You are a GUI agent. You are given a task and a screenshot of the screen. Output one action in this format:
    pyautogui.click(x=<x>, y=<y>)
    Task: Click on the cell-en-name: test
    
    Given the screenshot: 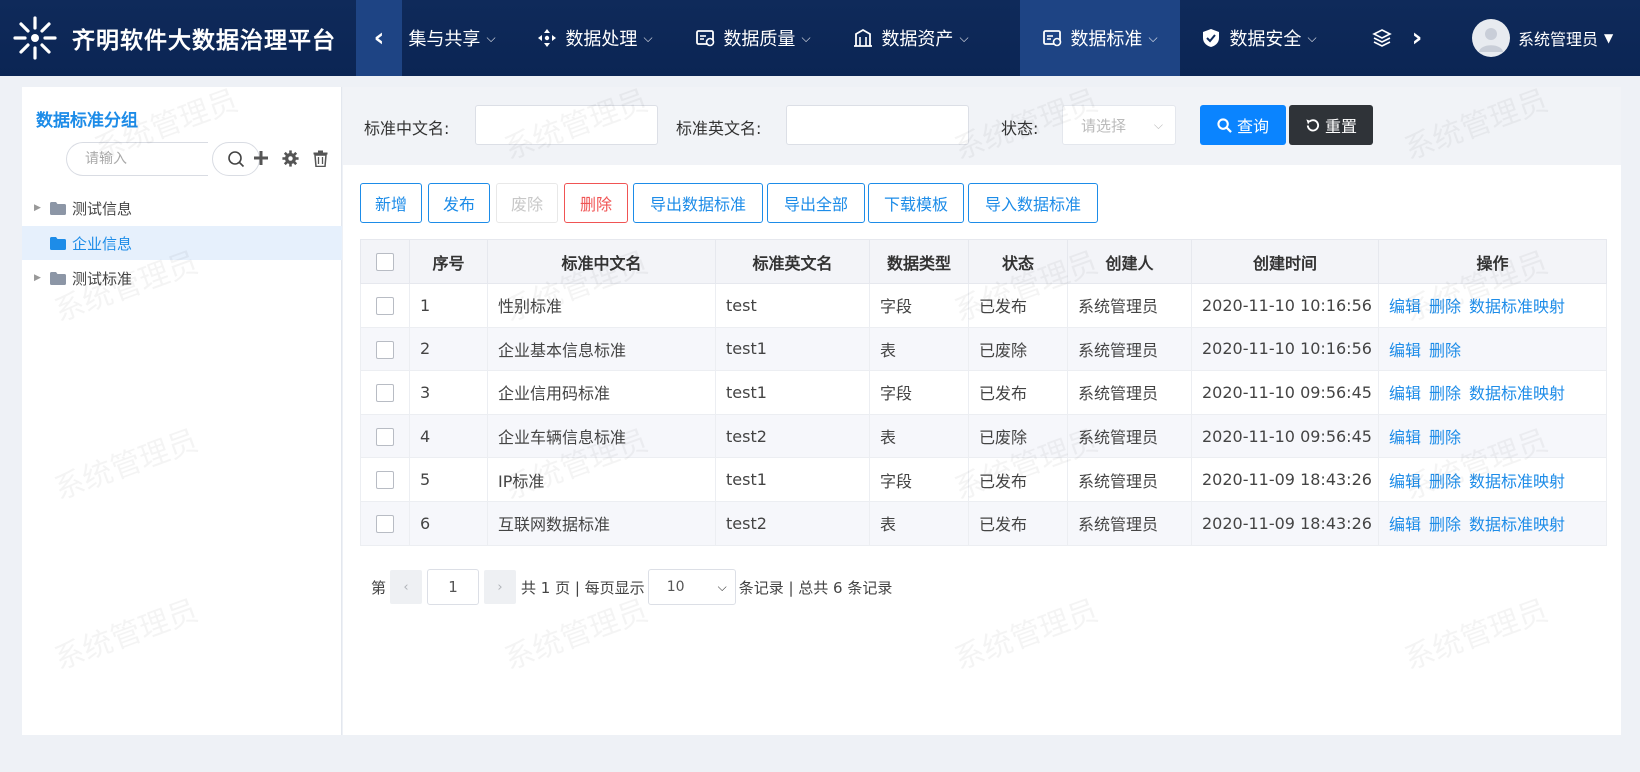 What is the action you would take?
    pyautogui.click(x=792, y=305)
    